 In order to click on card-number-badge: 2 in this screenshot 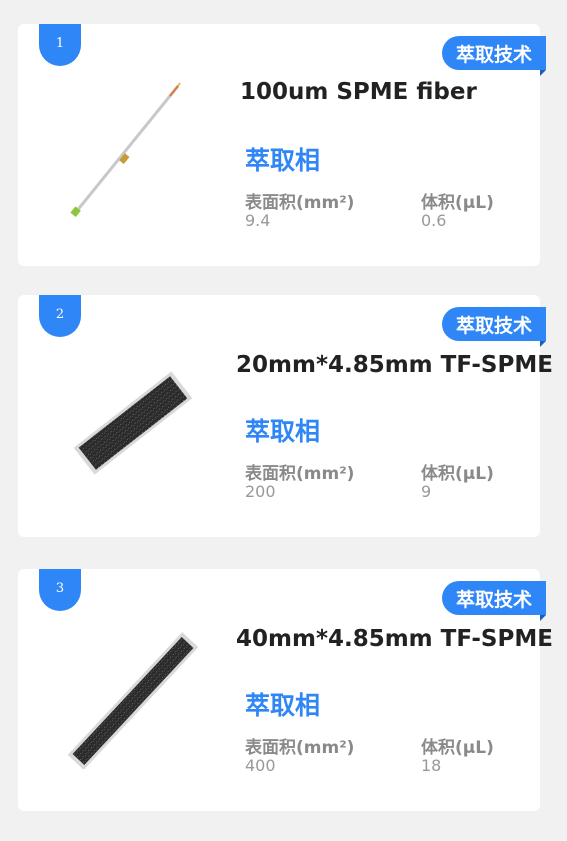, I will do `click(60, 316)`.